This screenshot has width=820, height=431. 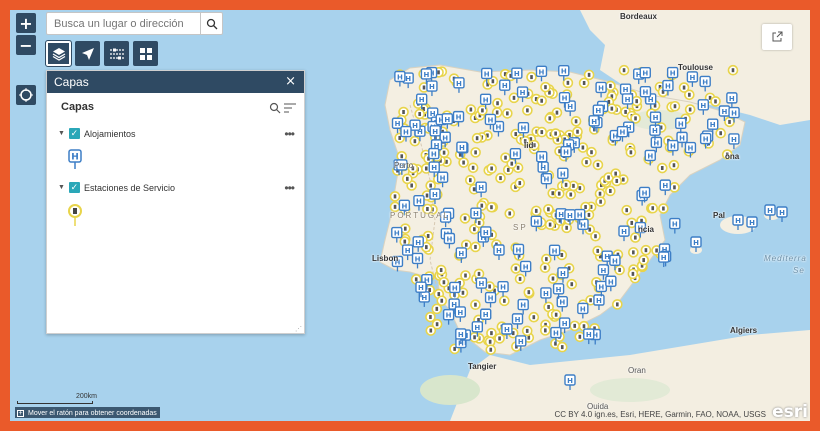 I want to click on directions-tool-button, so click(x=87, y=53).